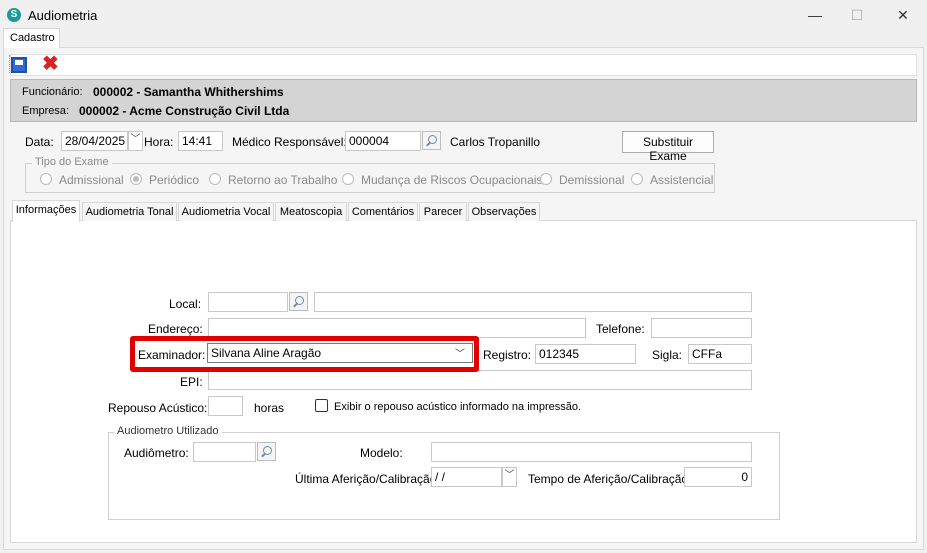 This screenshot has width=927, height=553. I want to click on maximize-button: ☐, so click(857, 15).